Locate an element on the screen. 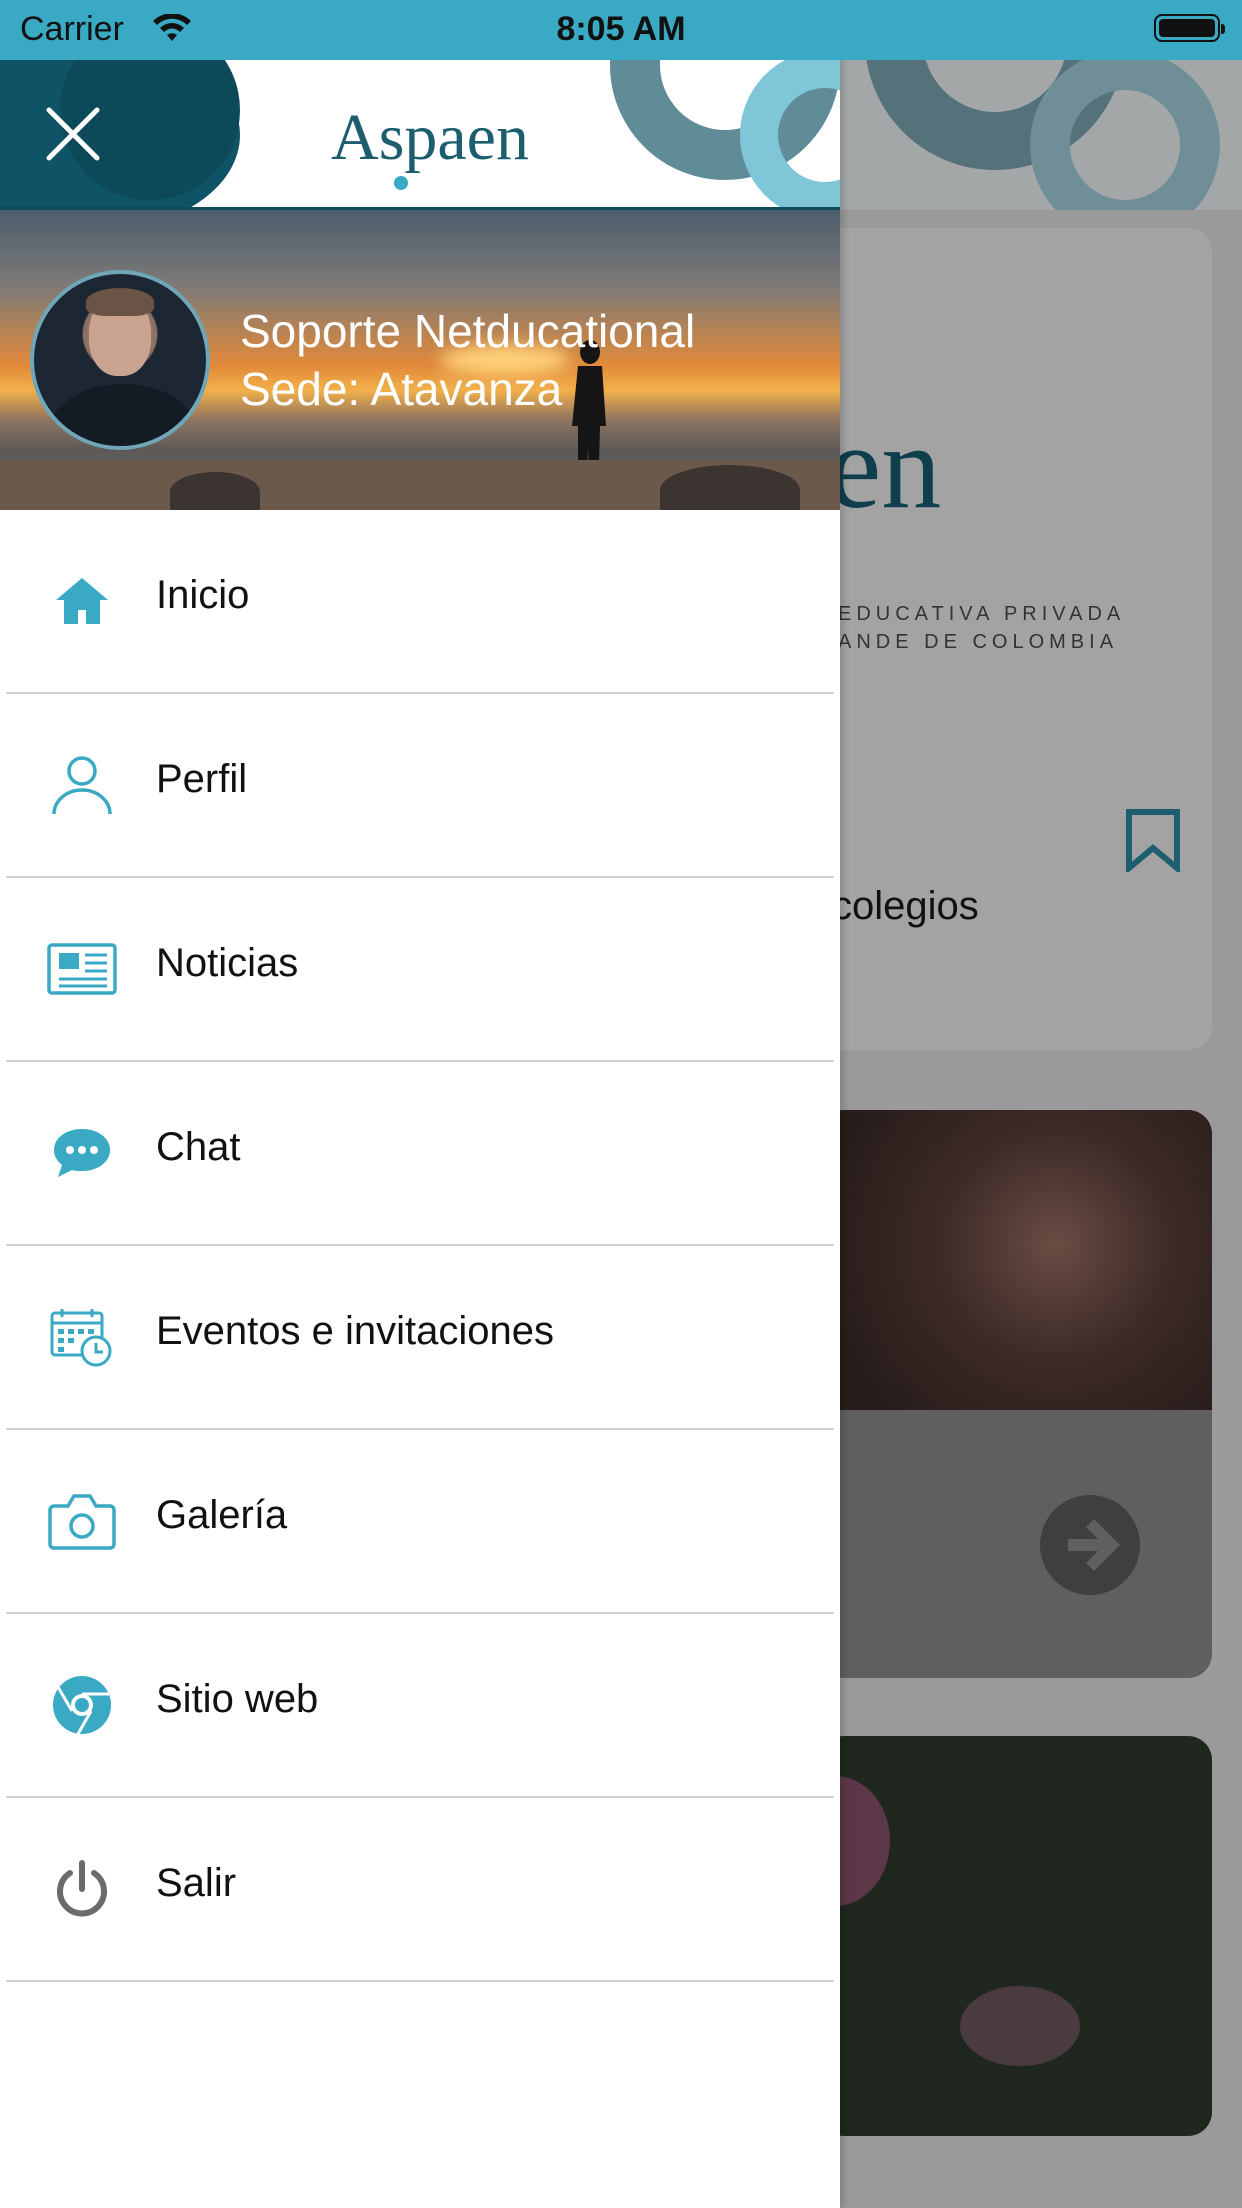 This screenshot has height=2208, width=1242. menu-item-salir: Salir is located at coordinates (420, 1890).